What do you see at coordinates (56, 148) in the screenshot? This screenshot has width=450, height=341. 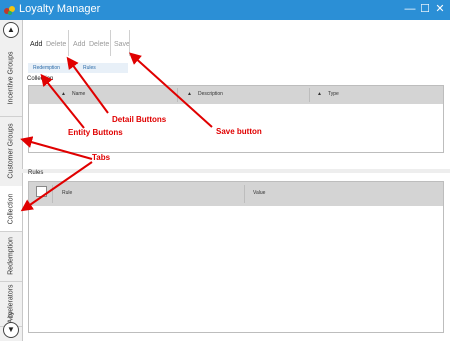 I see `arrow-tabs-upper` at bounding box center [56, 148].